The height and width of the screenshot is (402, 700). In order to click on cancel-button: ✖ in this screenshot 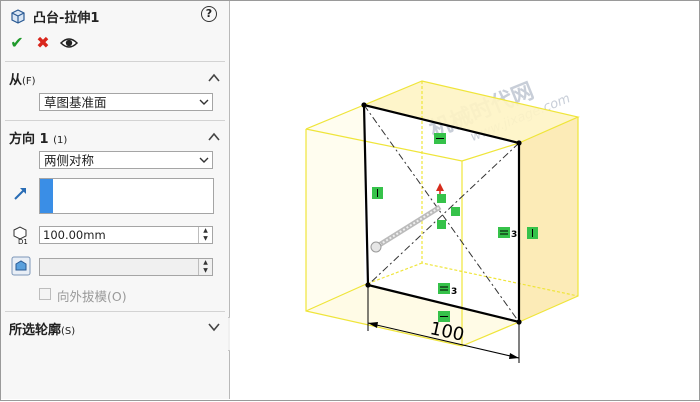, I will do `click(43, 43)`.